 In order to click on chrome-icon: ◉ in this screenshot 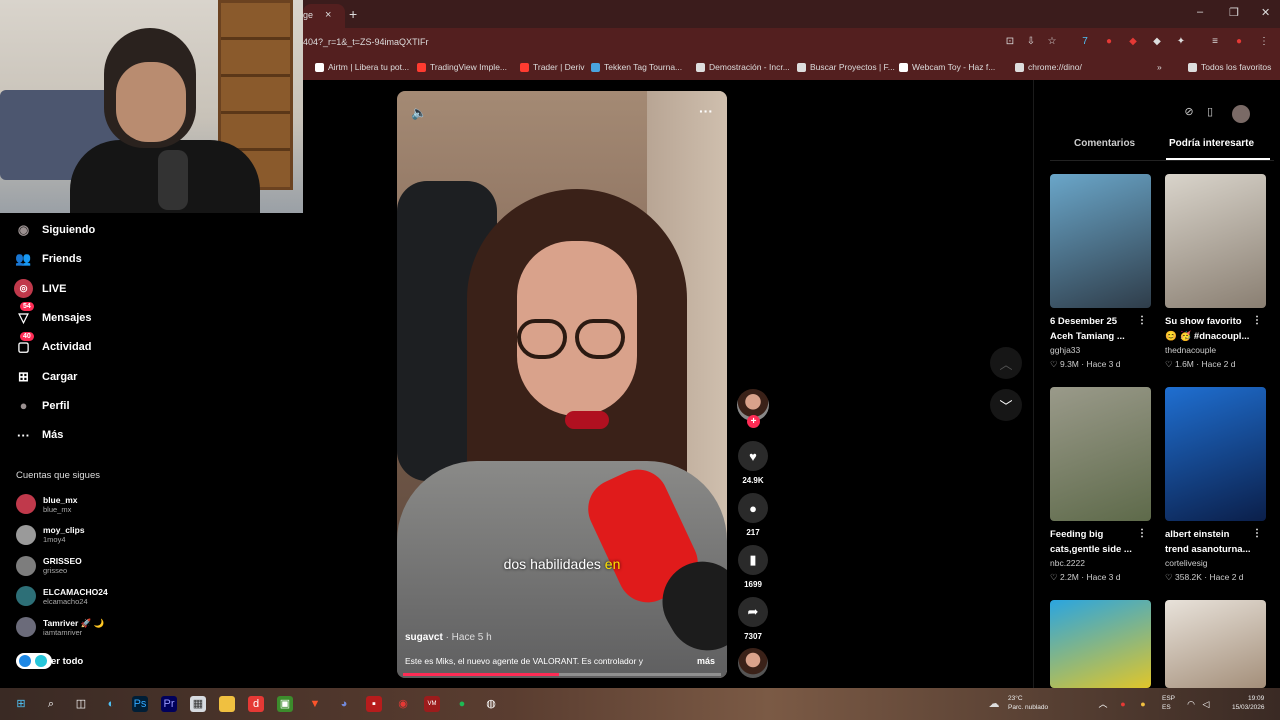, I will do `click(403, 704)`.